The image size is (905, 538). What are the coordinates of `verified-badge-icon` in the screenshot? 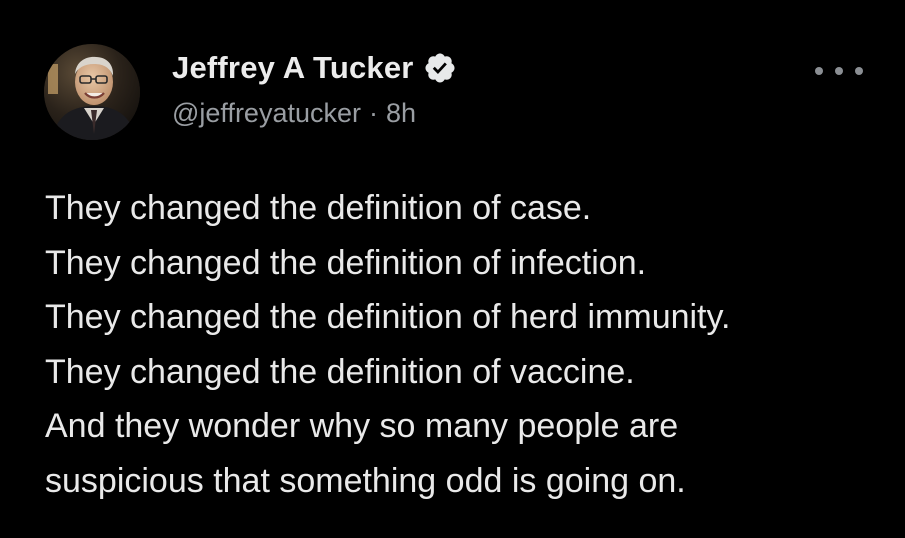 It's located at (440, 68).